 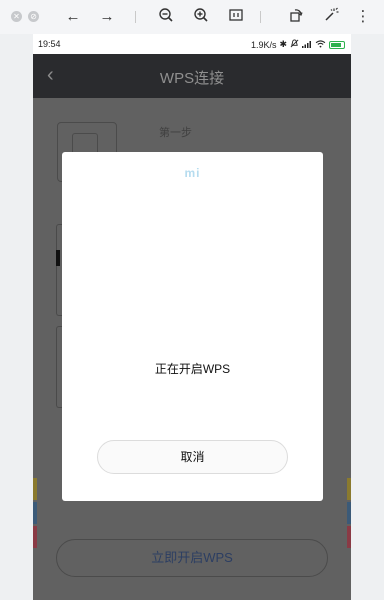 What do you see at coordinates (363, 17) in the screenshot?
I see `more-icon: ⋮` at bounding box center [363, 17].